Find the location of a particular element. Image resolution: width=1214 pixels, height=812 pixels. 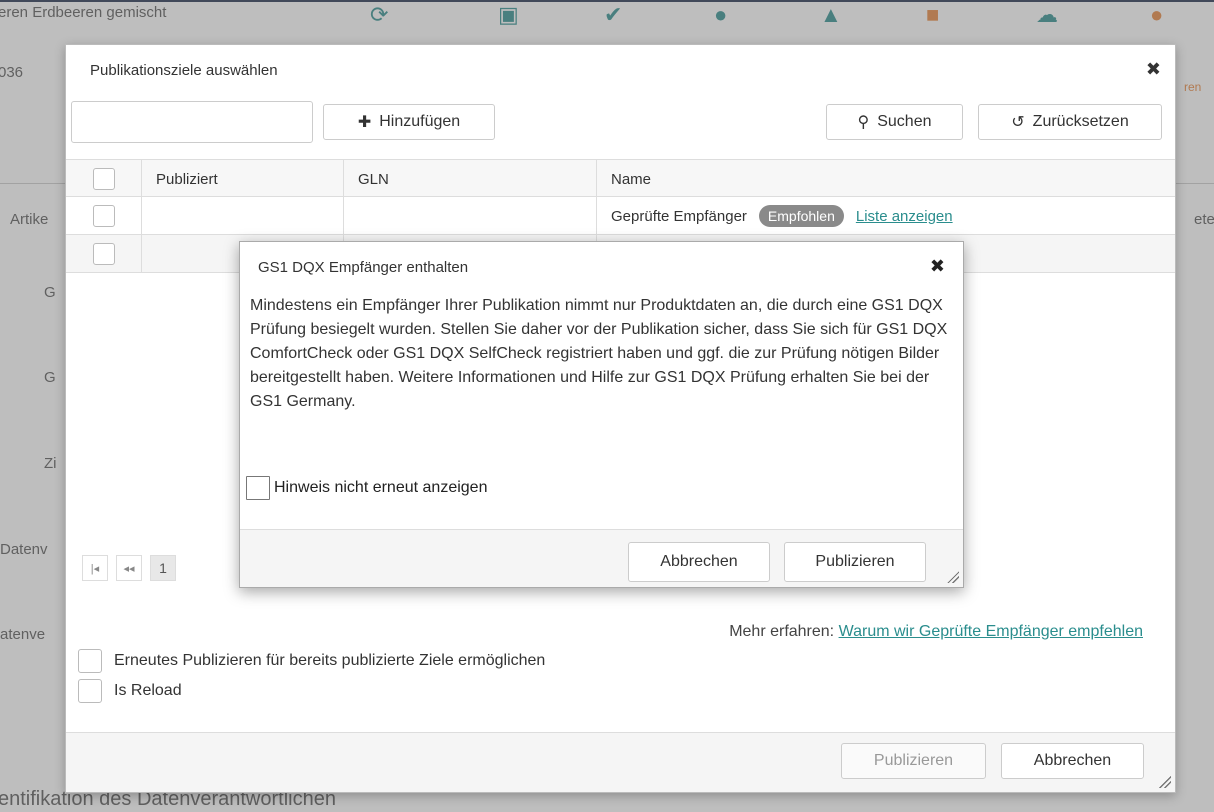

current-page: 1 is located at coordinates (163, 568).